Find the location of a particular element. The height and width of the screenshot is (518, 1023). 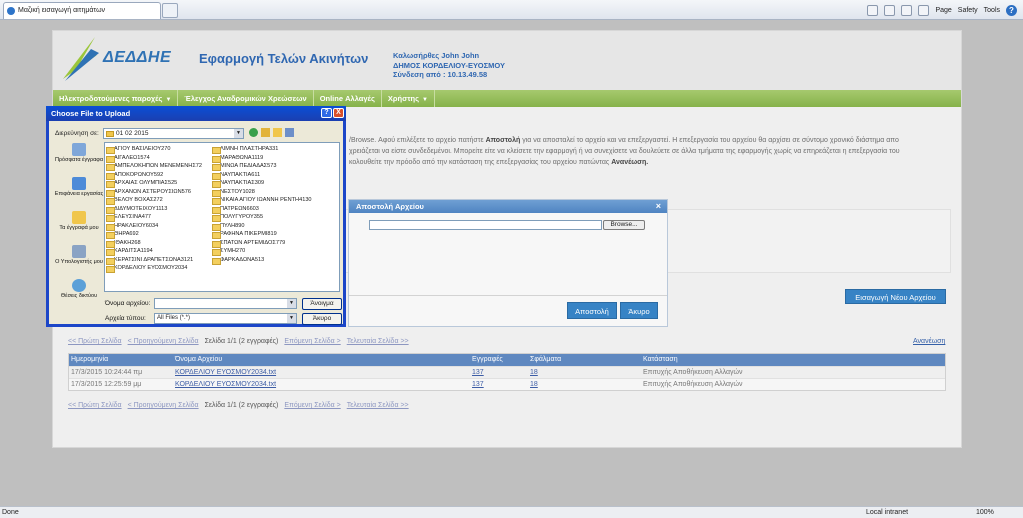

menu-item-retro-charges: Έλεγχος Αναδρομικών Χρεώσεων is located at coordinates (246, 98).